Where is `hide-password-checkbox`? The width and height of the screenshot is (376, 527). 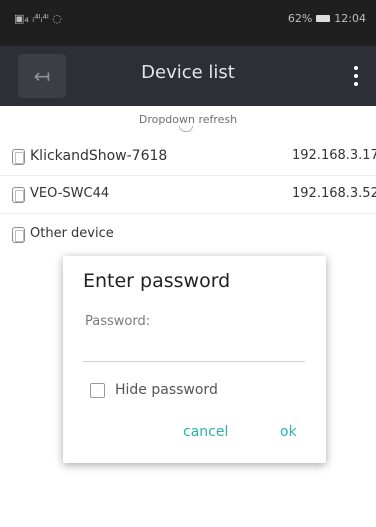 hide-password-checkbox is located at coordinates (97, 390).